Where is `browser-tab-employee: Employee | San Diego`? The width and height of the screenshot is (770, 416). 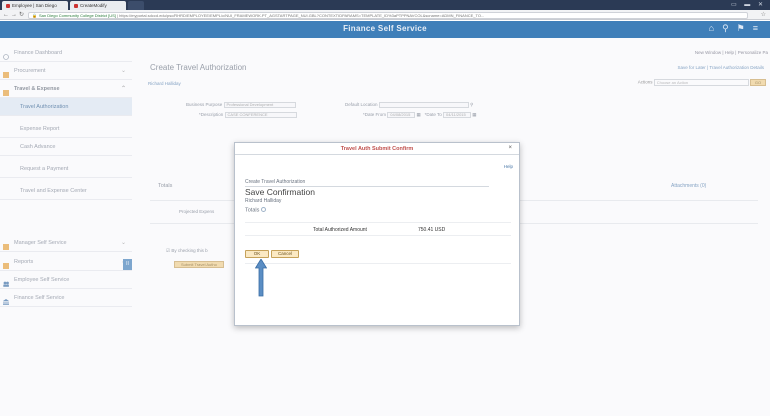 browser-tab-employee: Employee | San Diego is located at coordinates (35, 5).